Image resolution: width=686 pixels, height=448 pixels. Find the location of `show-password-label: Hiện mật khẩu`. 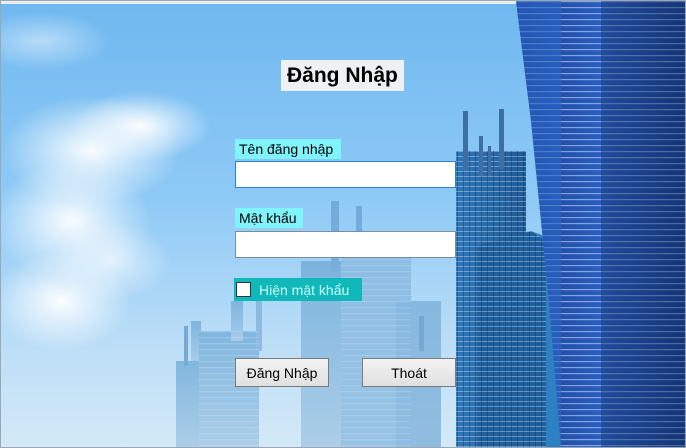

show-password-label: Hiện mật khẩu is located at coordinates (304, 289).